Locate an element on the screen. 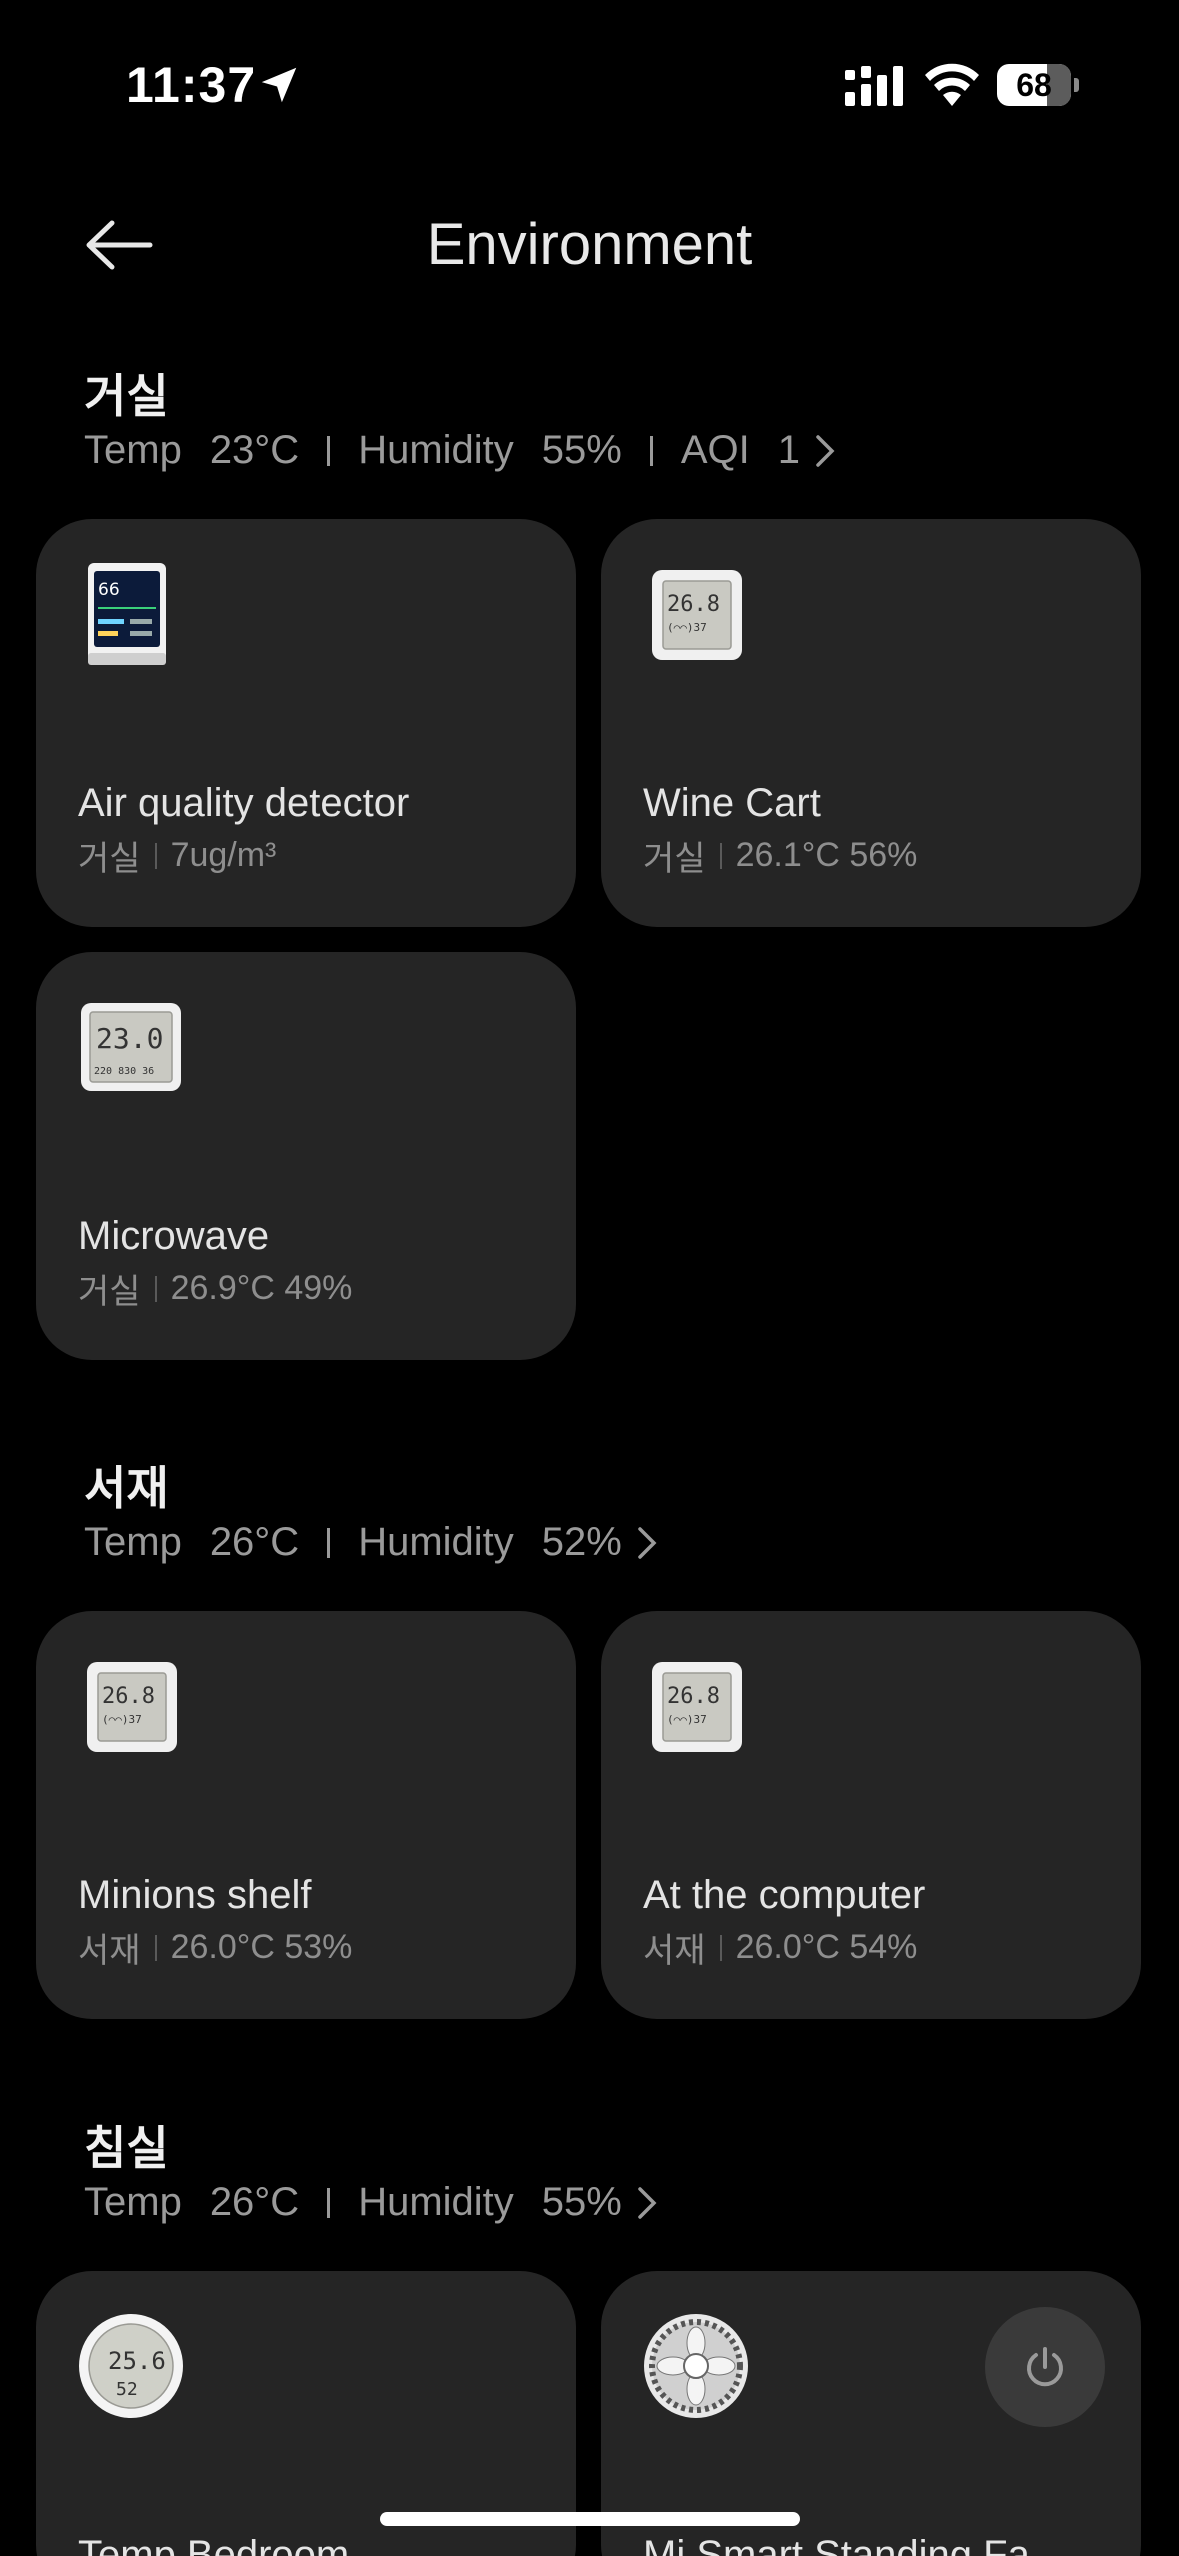 This screenshot has width=1179, height=2556. room-title-study: 서재 is located at coordinates (126, 1488).